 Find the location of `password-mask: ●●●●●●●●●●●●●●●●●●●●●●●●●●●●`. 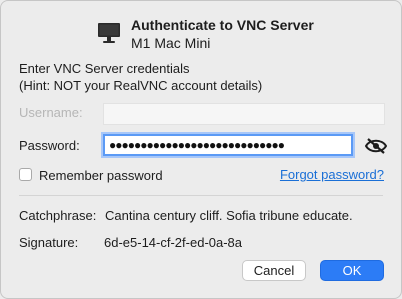

password-mask: ●●●●●●●●●●●●●●●●●●●●●●●●●●●● is located at coordinates (197, 145).